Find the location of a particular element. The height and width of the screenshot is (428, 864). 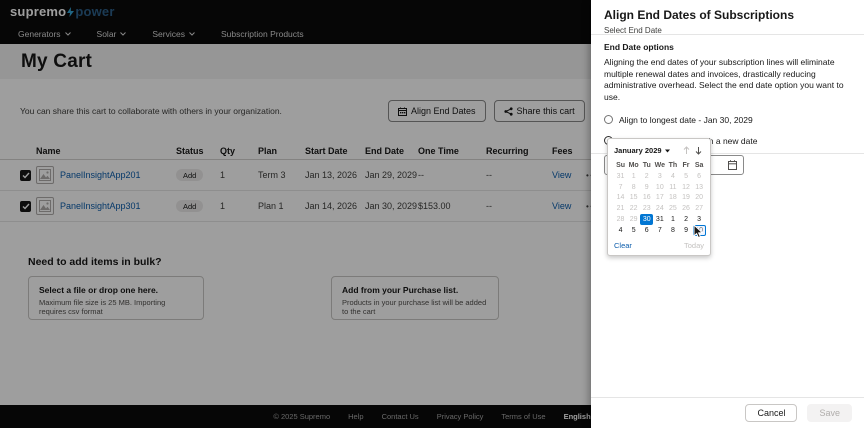

calendar-weekday: Fr is located at coordinates (686, 165).